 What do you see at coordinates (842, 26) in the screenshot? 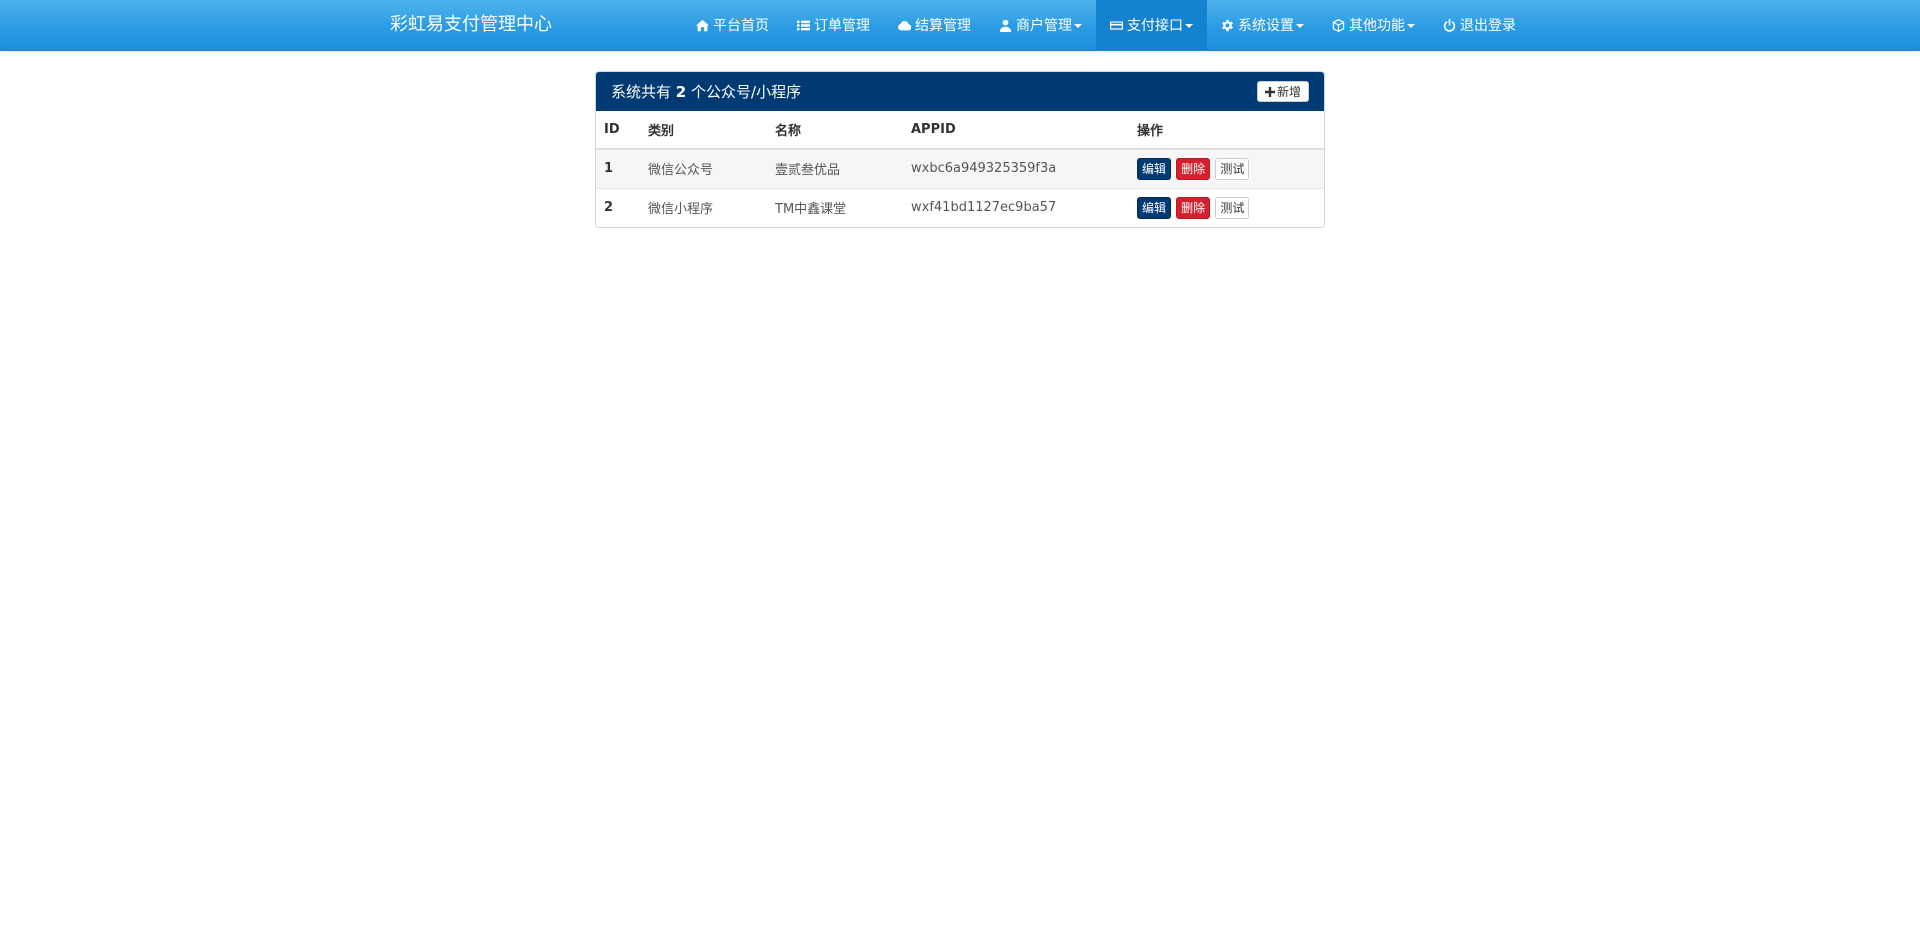
I see `nav-item-label: 订单管理` at bounding box center [842, 26].